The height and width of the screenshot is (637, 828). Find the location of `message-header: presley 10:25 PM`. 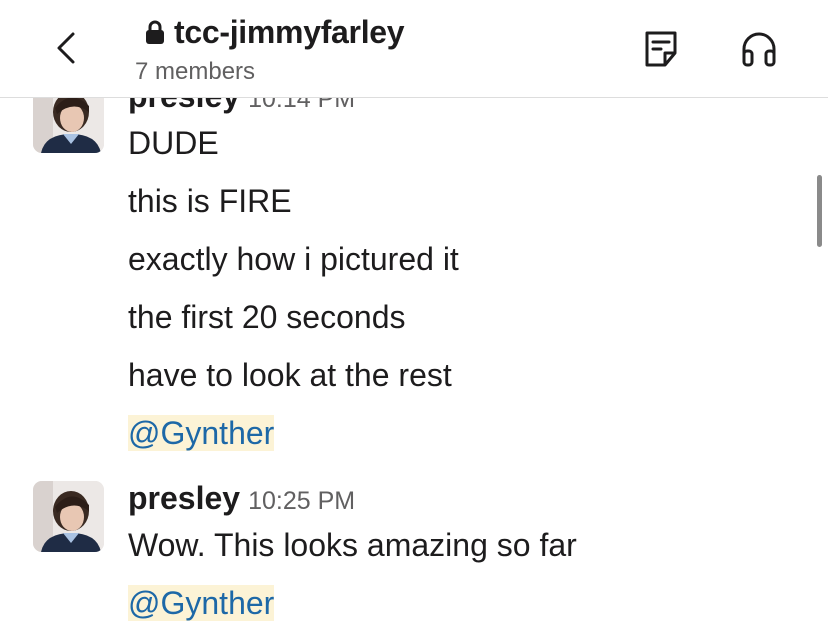

message-header: presley 10:25 PM is located at coordinates (241, 498).